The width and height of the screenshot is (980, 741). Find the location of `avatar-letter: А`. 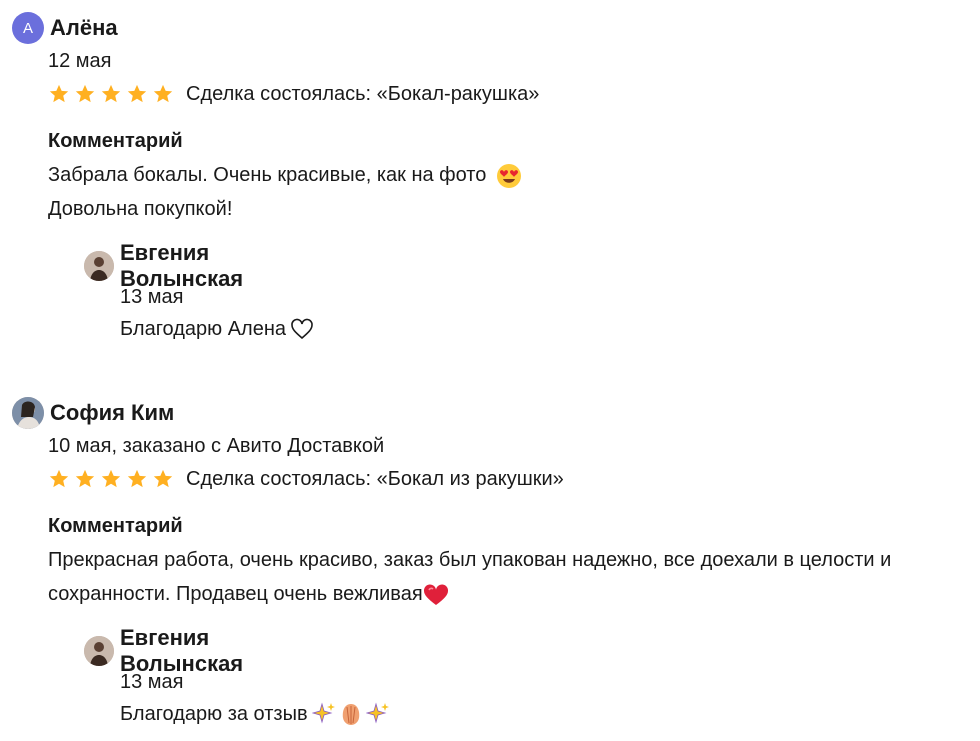

avatar-letter: А is located at coordinates (27, 28).